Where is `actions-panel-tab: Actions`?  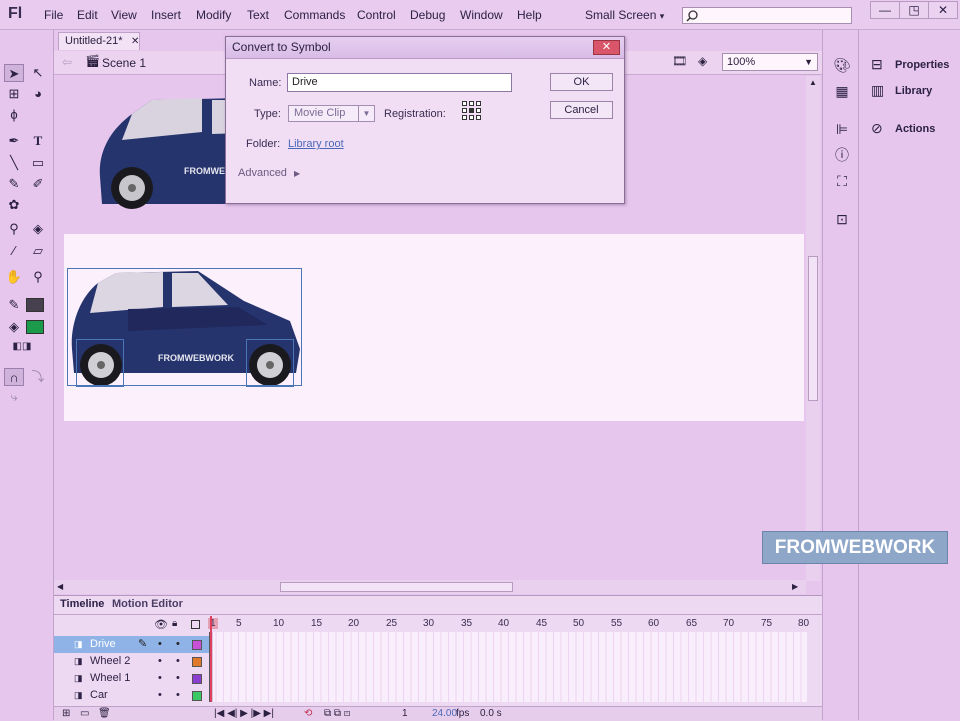
actions-panel-tab: Actions is located at coordinates (915, 129).